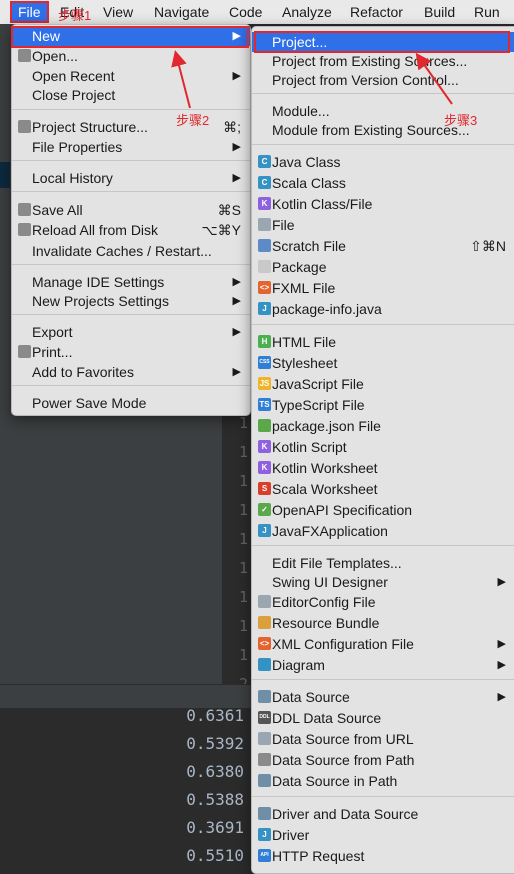 Image resolution: width=514 pixels, height=874 pixels. What do you see at coordinates (181, 79) in the screenshot?
I see `step2-arrow` at bounding box center [181, 79].